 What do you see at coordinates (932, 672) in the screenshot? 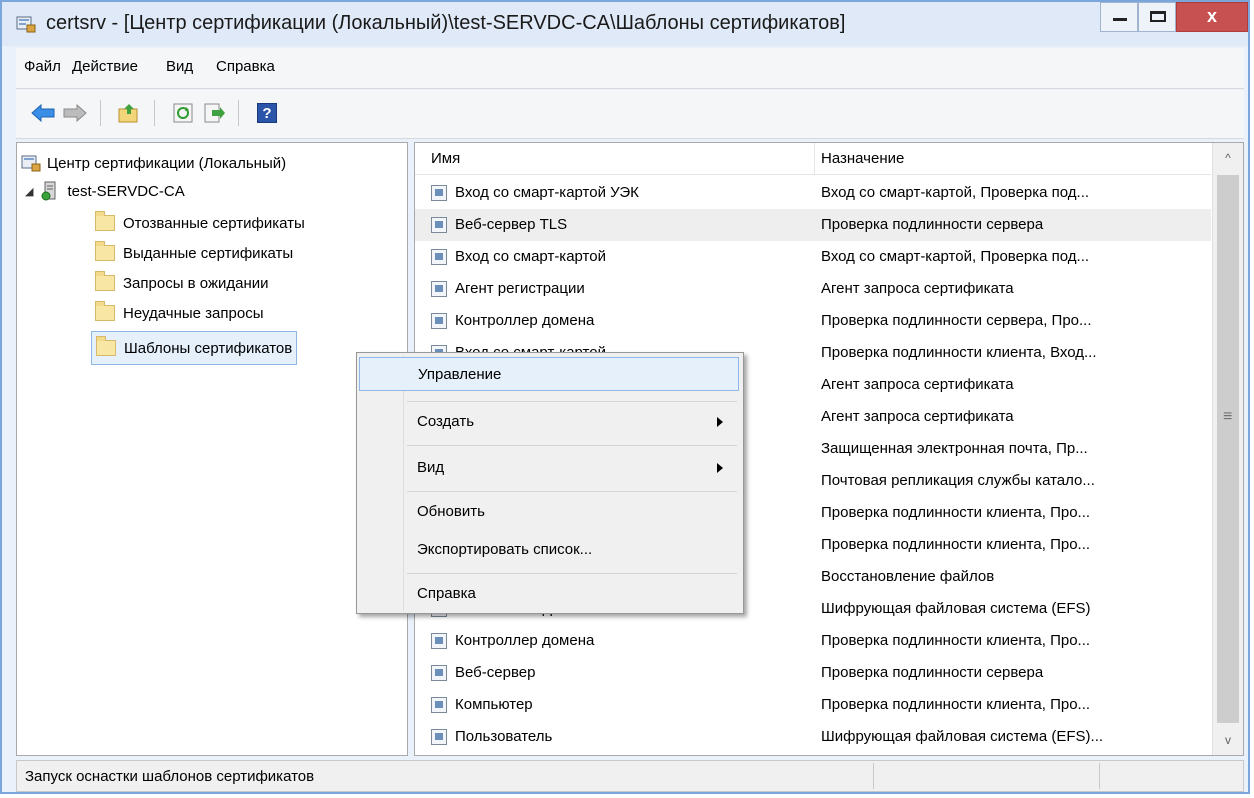
I see `template-purpose: Проверка подлинности сервера` at bounding box center [932, 672].